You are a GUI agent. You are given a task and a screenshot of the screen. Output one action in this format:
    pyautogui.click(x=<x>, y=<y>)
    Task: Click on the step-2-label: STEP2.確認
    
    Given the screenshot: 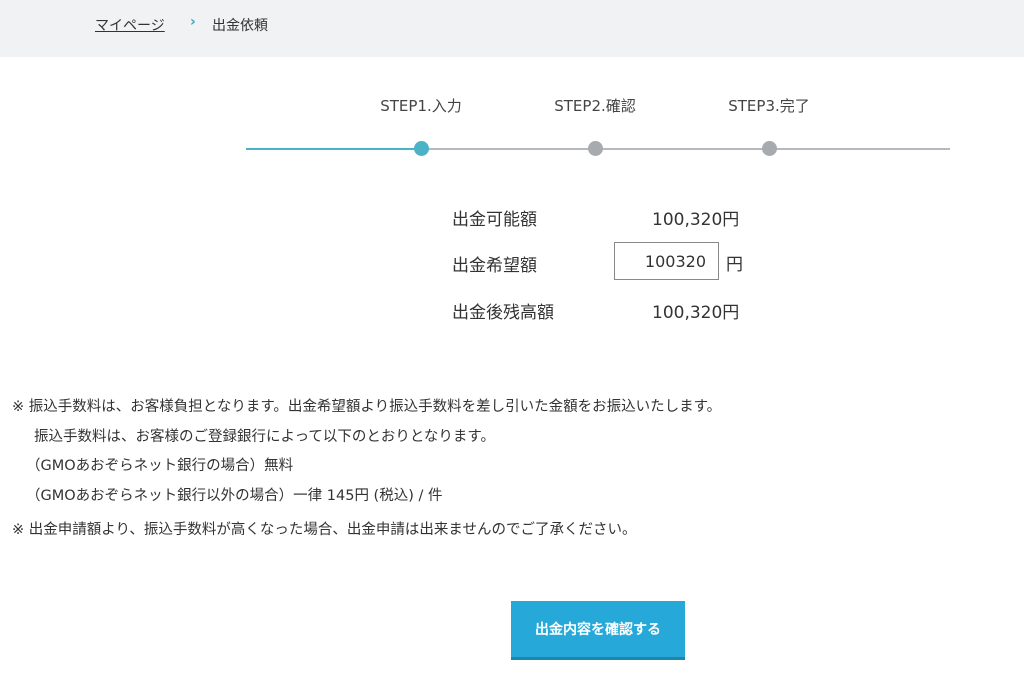 What is the action you would take?
    pyautogui.click(x=595, y=106)
    